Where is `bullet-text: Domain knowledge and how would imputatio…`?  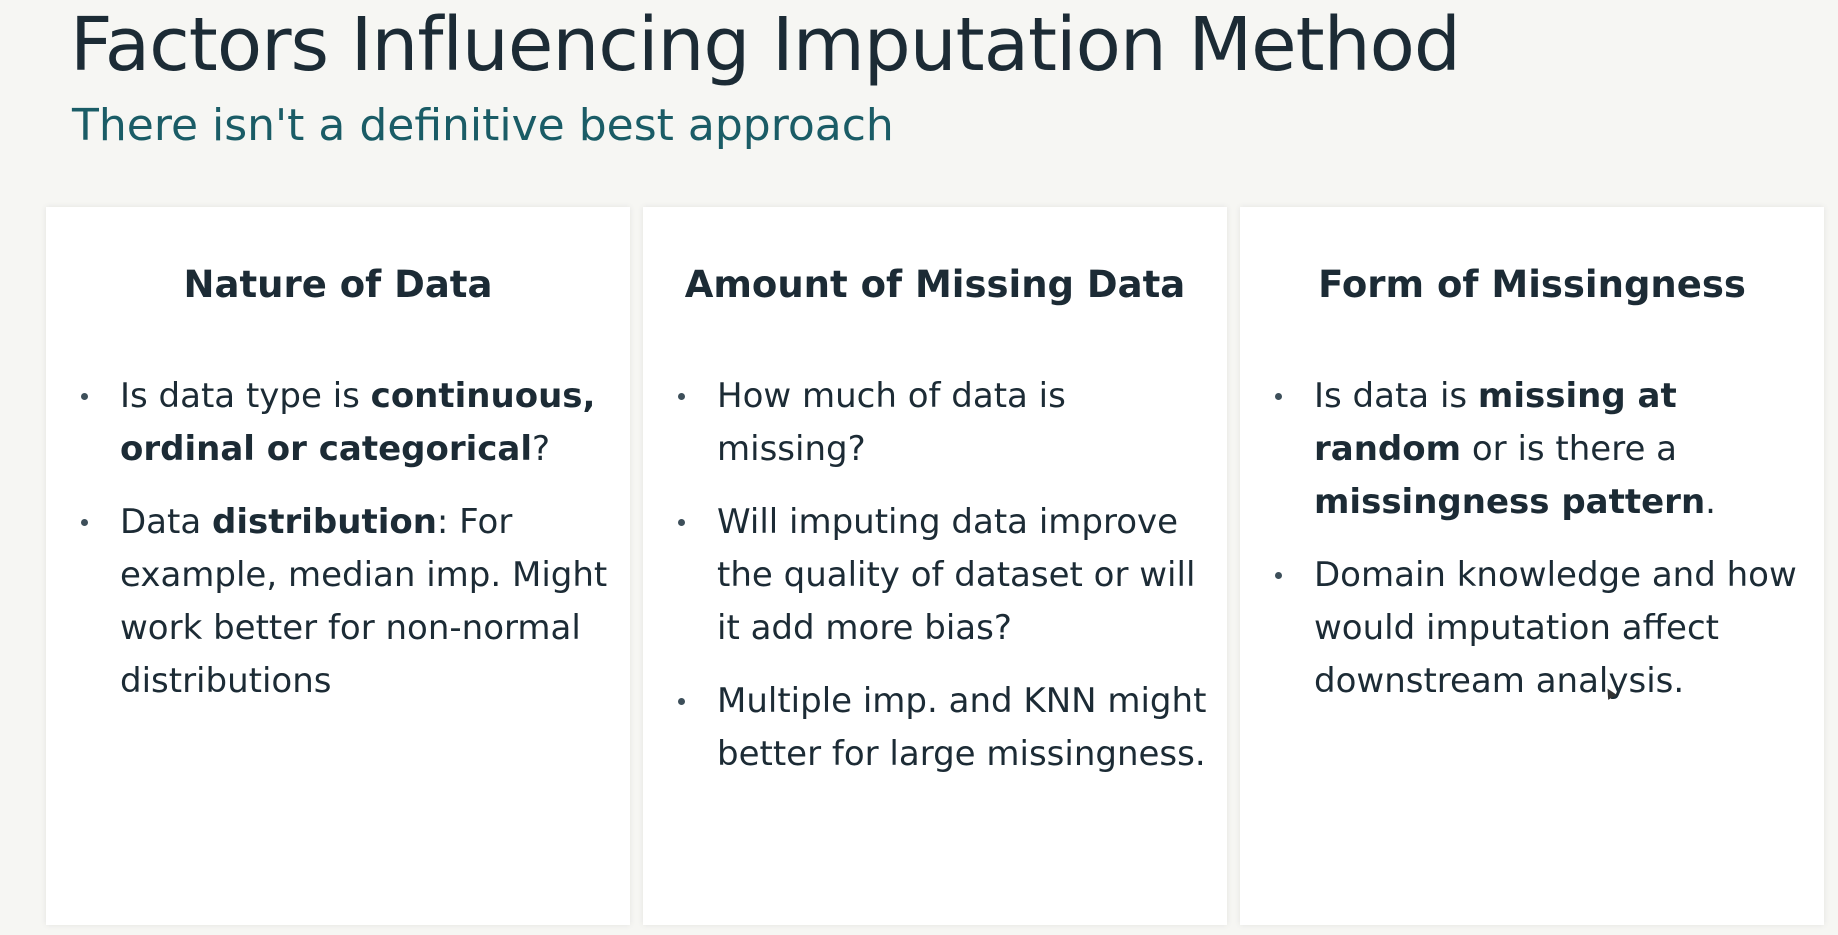 bullet-text: Domain knowledge and how would imputatio… is located at coordinates (1555, 628).